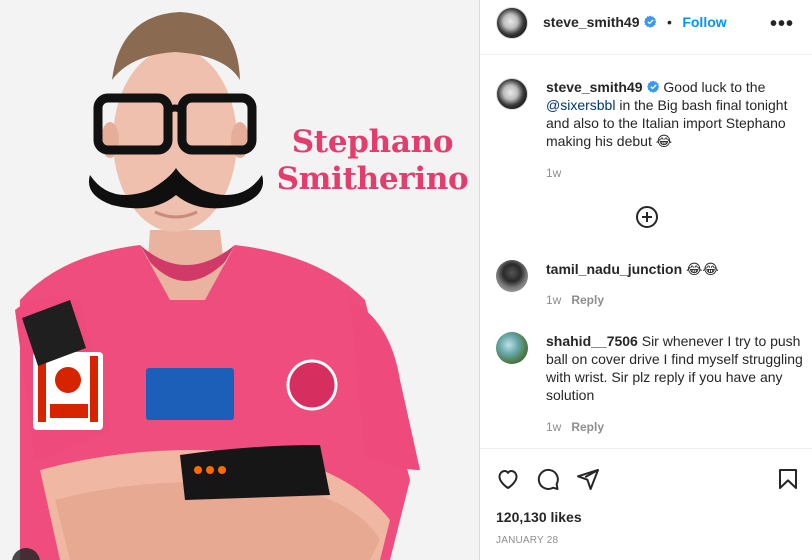 The image size is (812, 560). I want to click on overlay-line-2: Smitherino, so click(372, 179).